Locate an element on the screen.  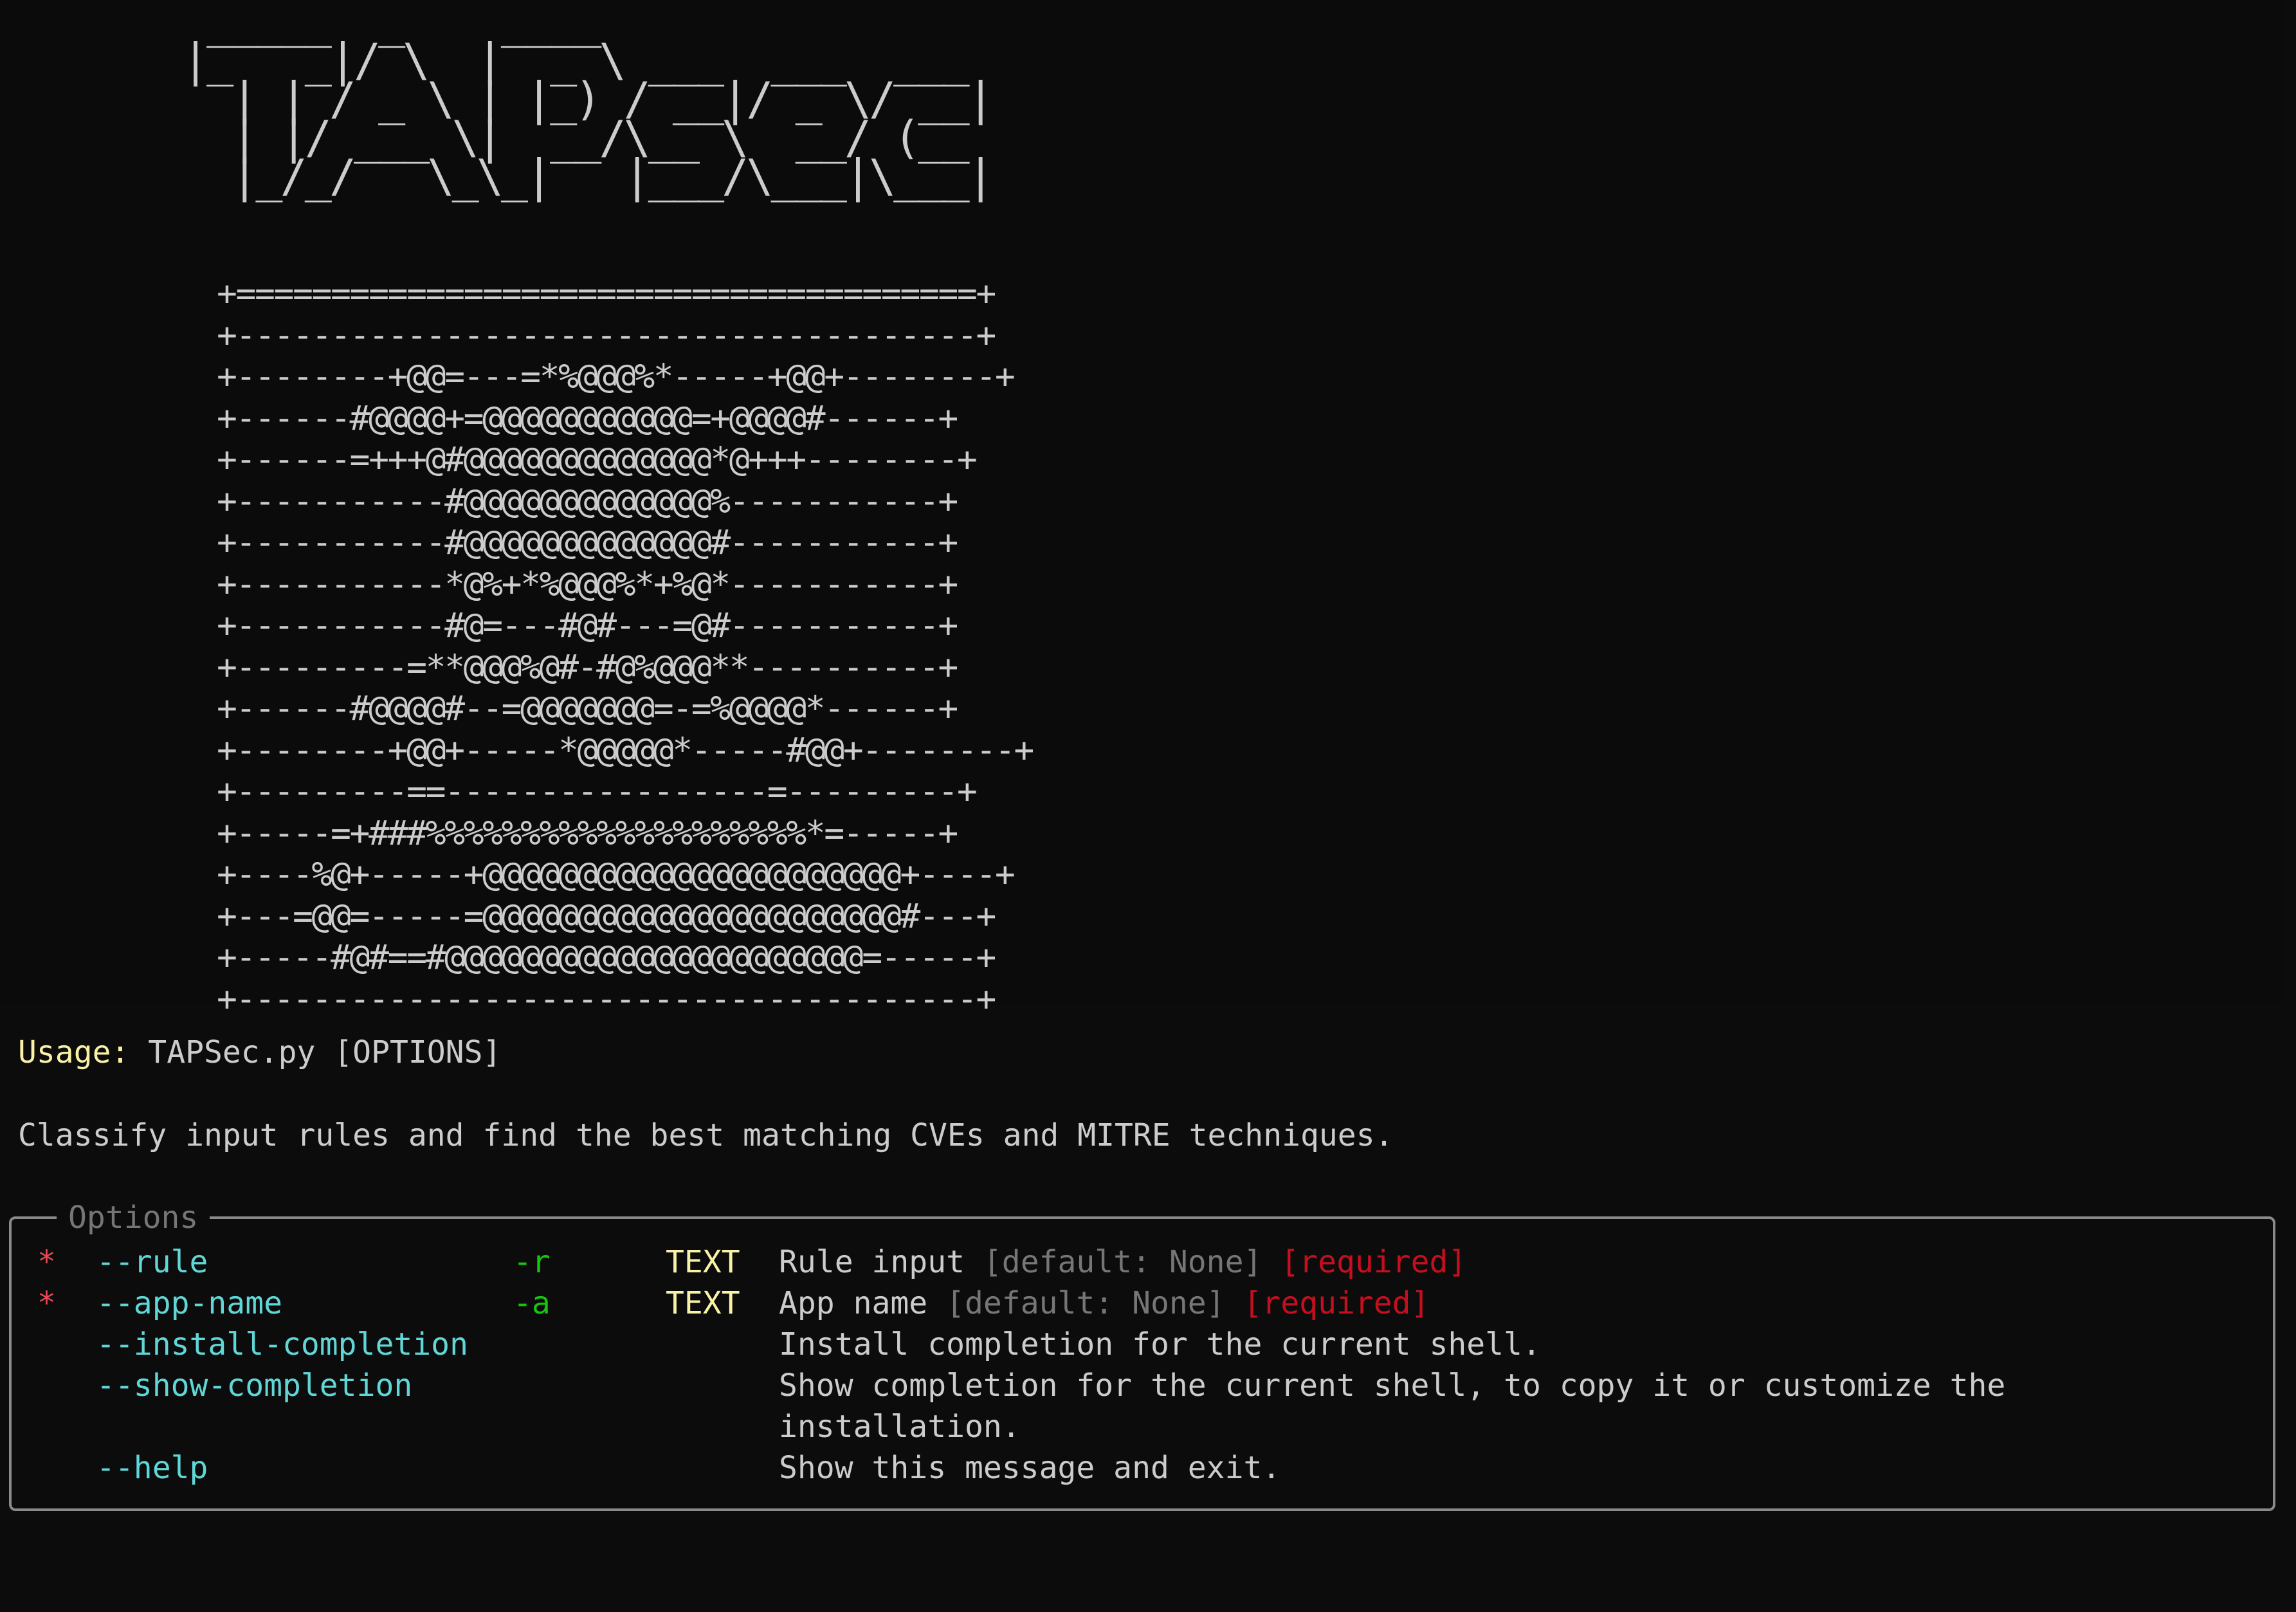
option-help: Rule input [default: None] [required] is located at coordinates (1122, 1262).